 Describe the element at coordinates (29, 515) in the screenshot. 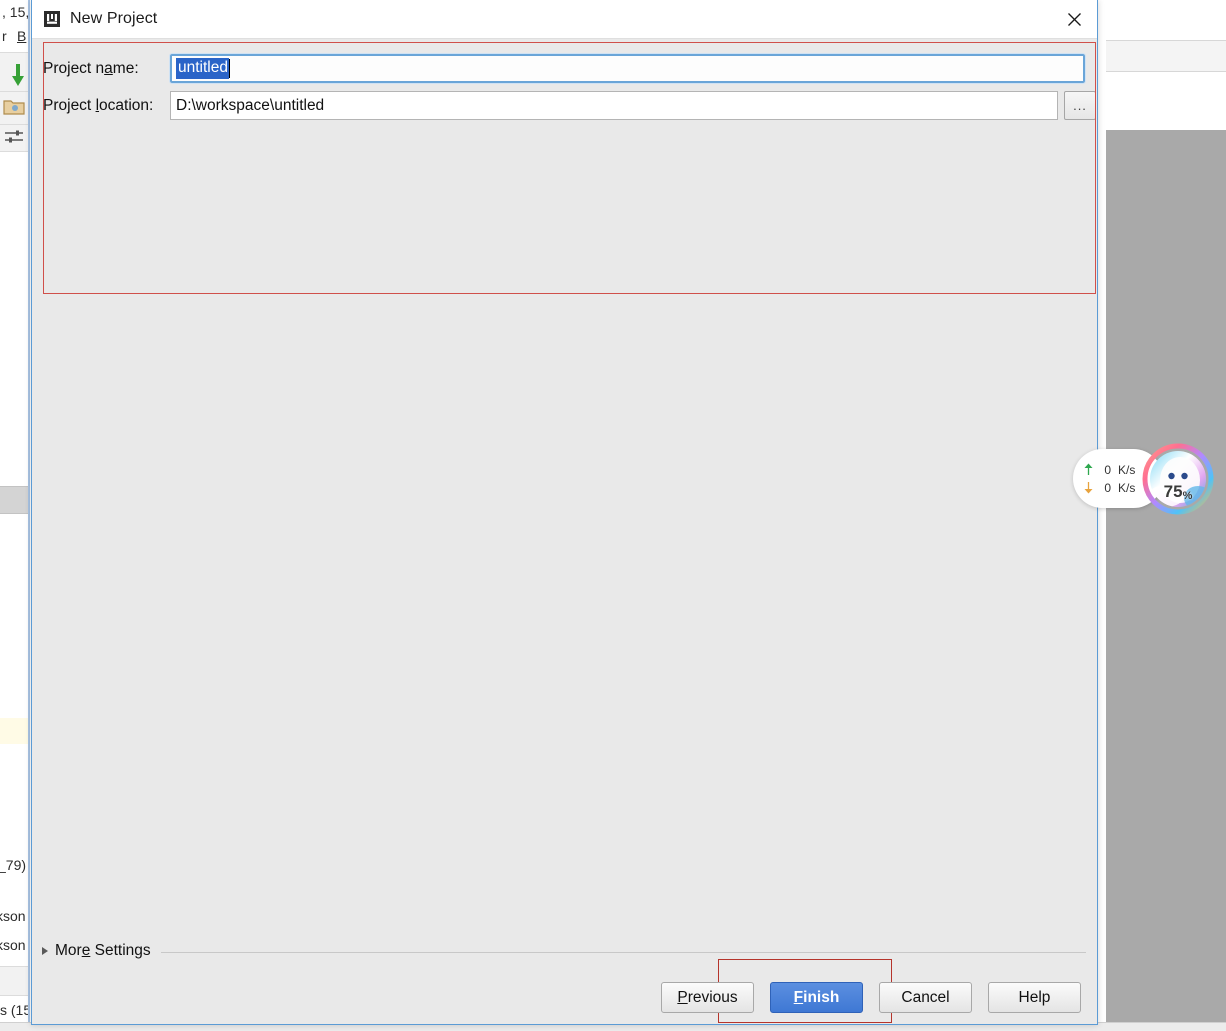

I see `background-vertical-divider` at that location.